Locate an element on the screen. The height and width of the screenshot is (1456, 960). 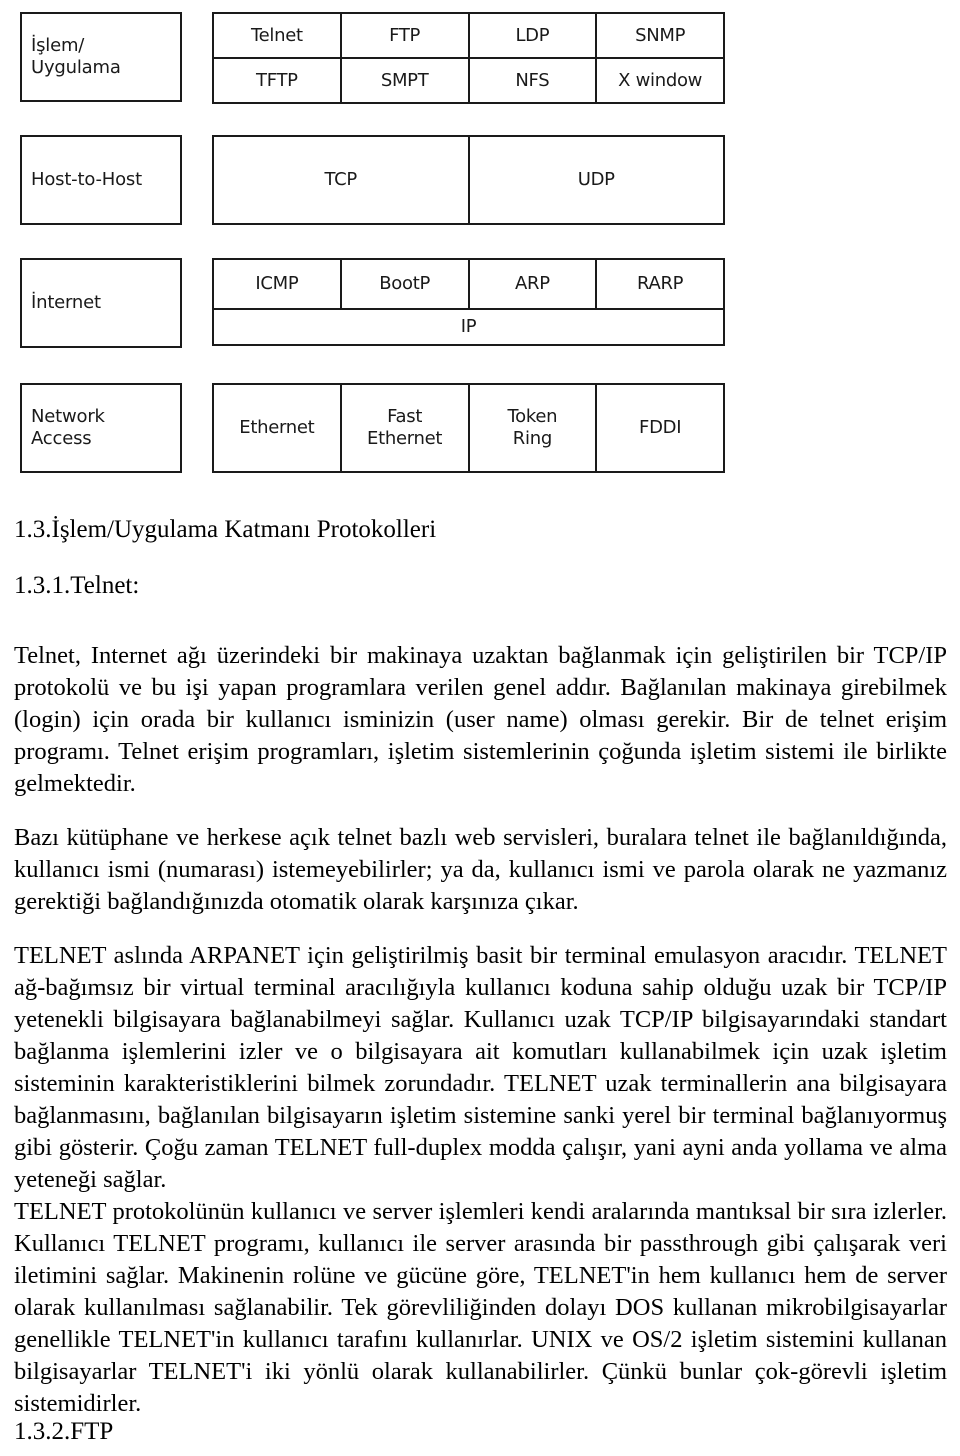
layer-label-application: İşlem/ Uygulama is located at coordinates (101, 57).